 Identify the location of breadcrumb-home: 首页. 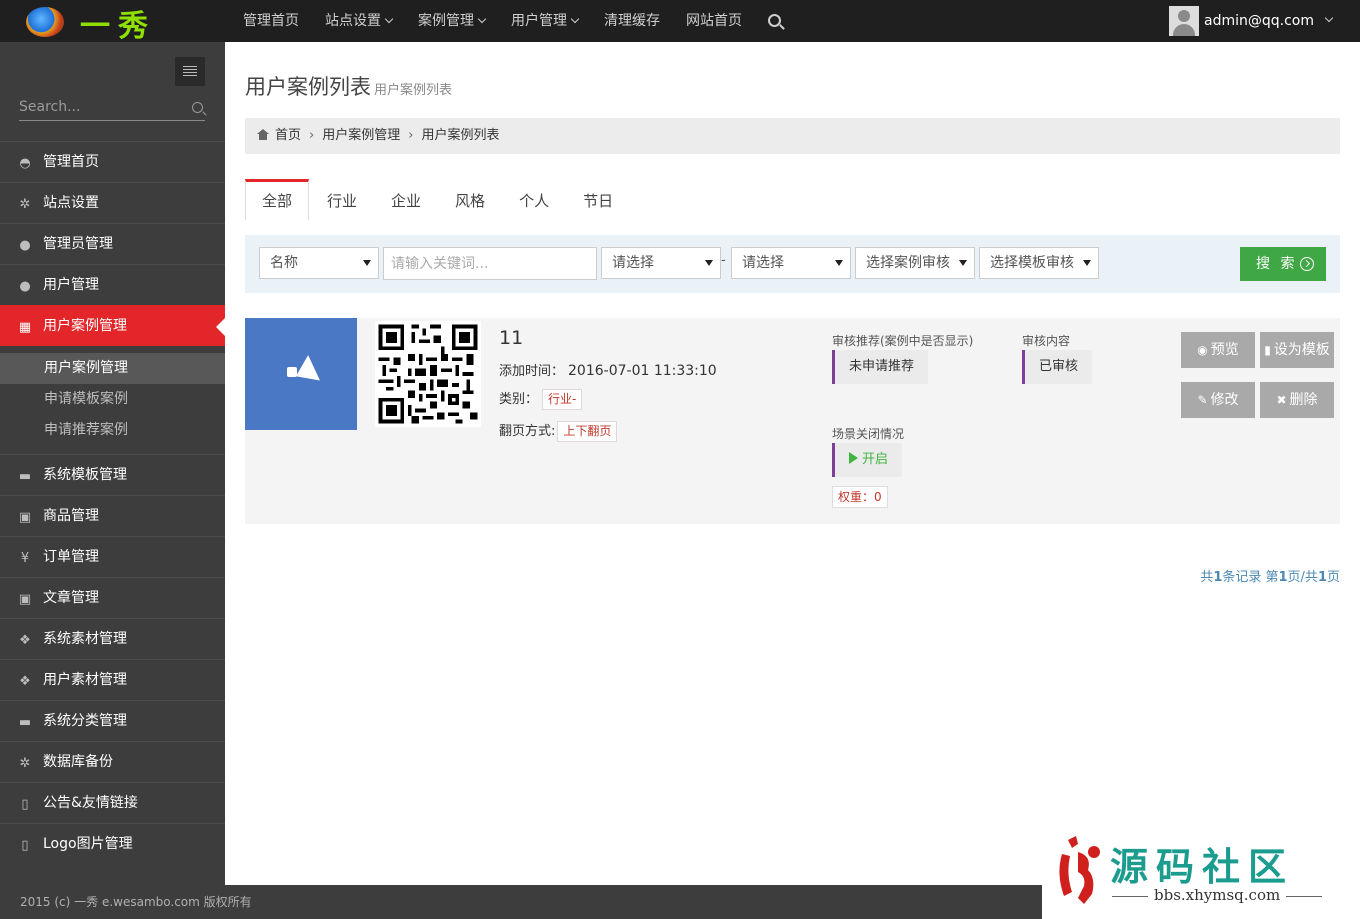
(288, 135).